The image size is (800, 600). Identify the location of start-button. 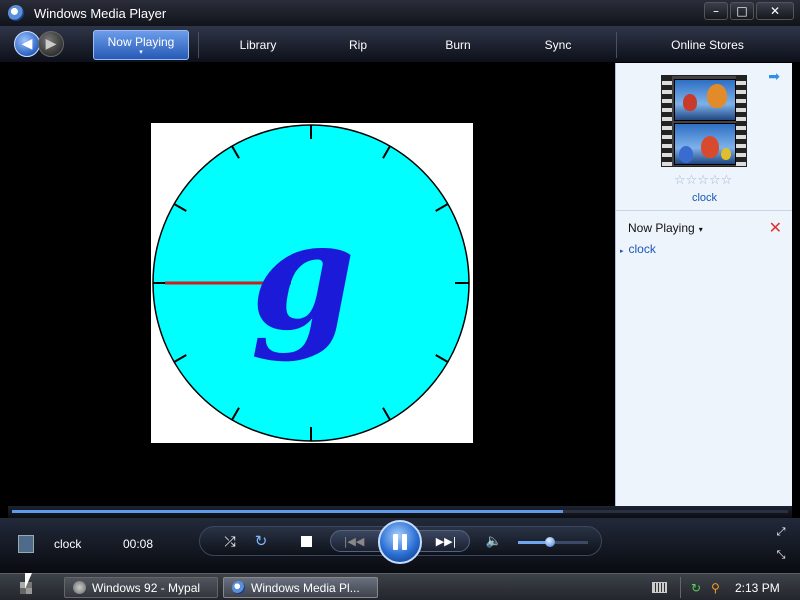
(24, 587).